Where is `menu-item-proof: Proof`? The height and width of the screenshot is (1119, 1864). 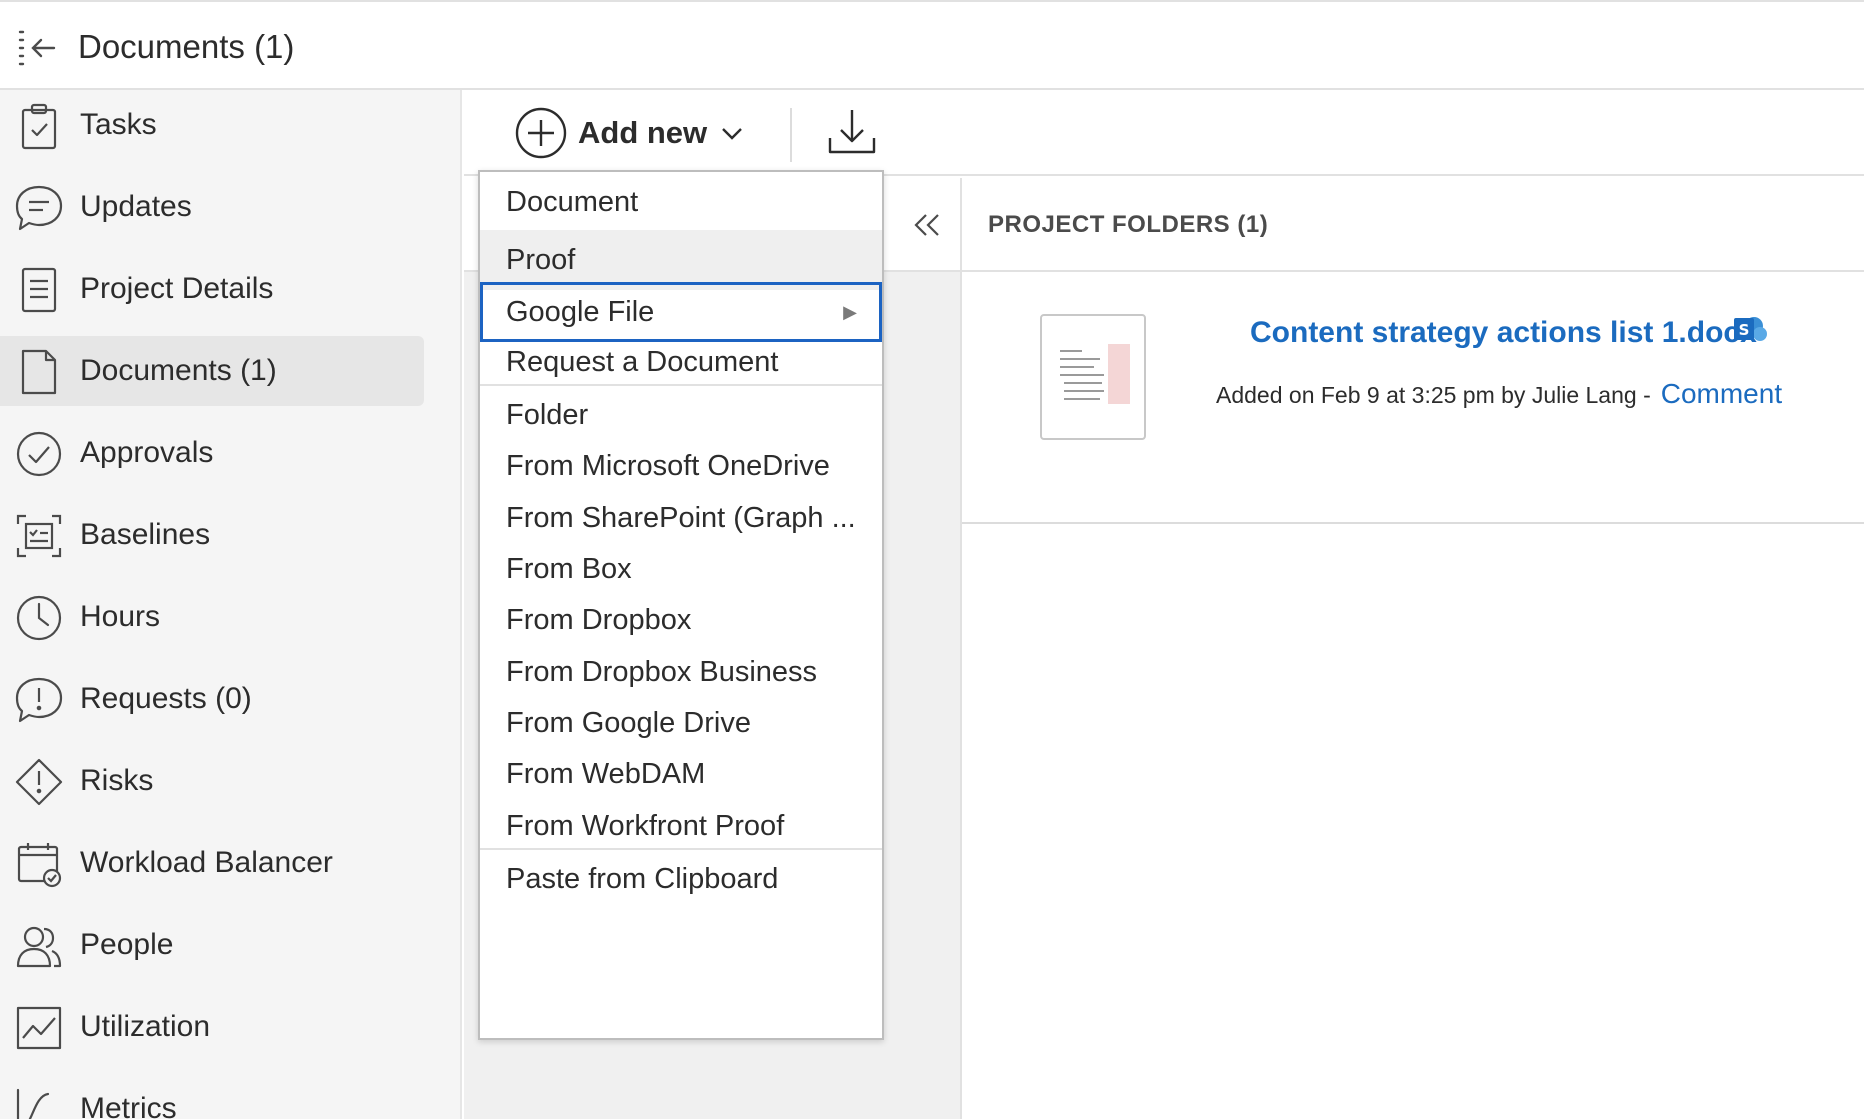 menu-item-proof: Proof is located at coordinates (681, 260).